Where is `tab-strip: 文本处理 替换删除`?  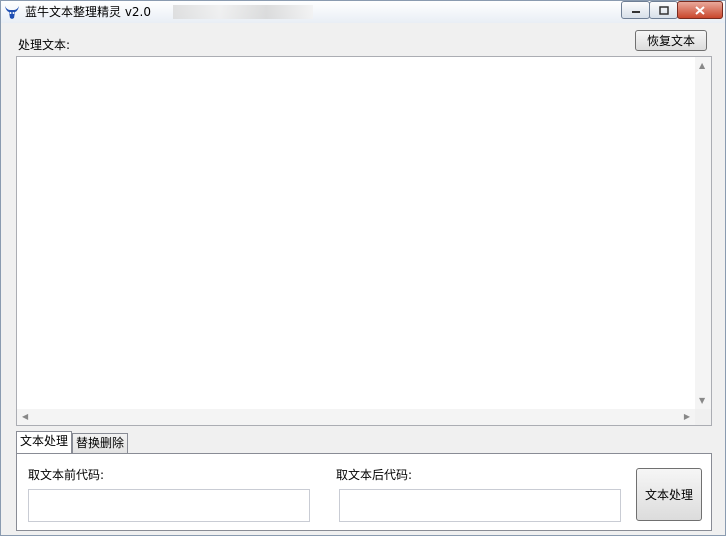 tab-strip: 文本处理 替换删除 is located at coordinates (72, 442).